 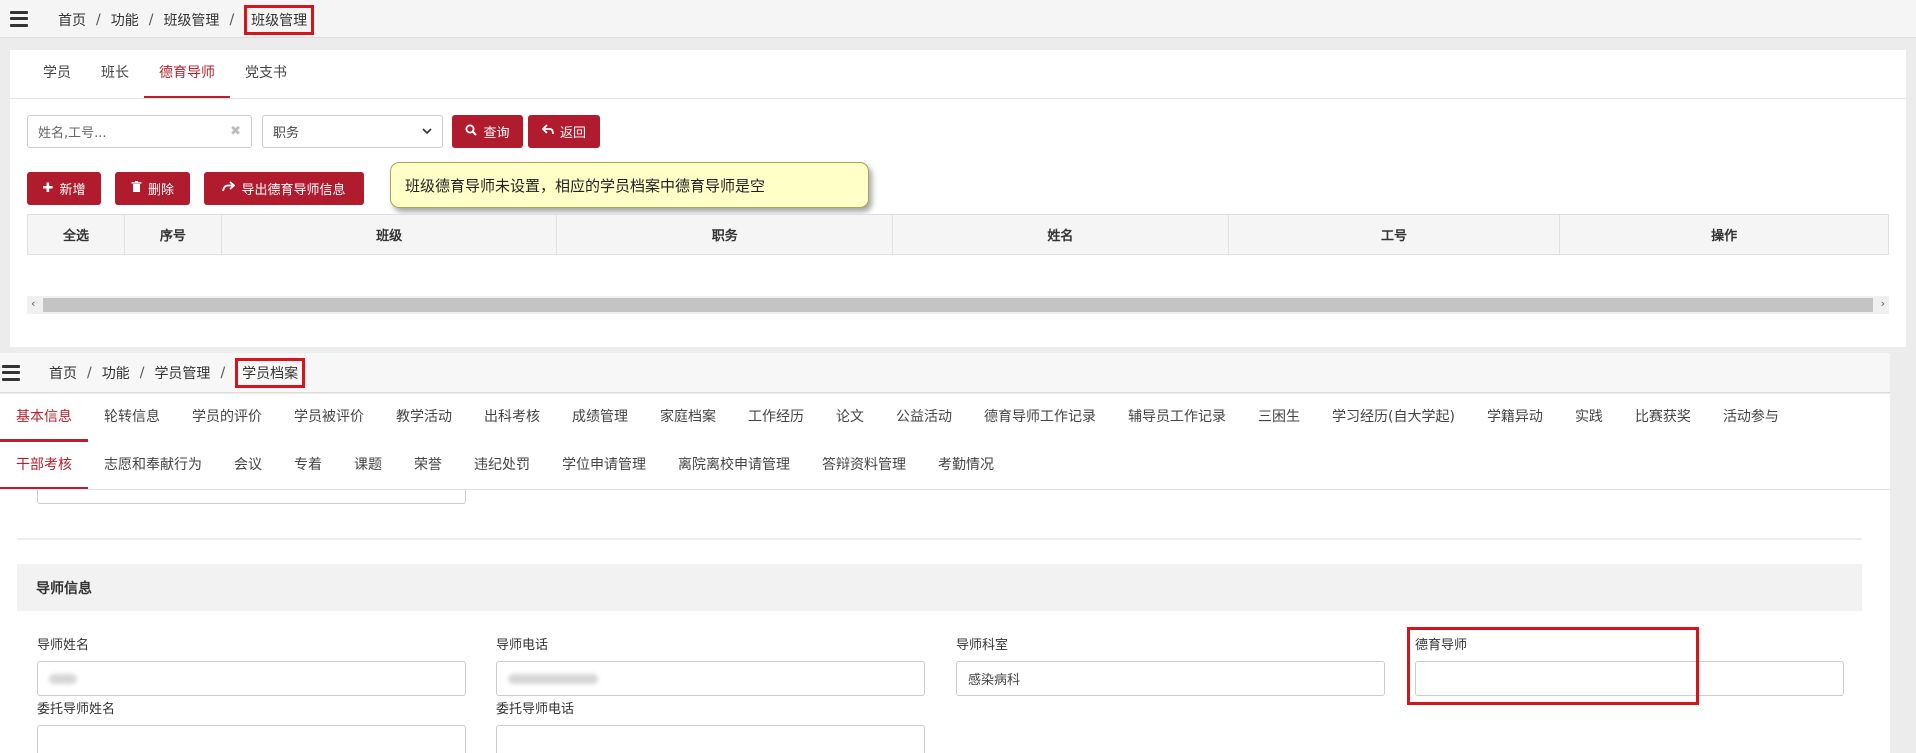 I want to click on tab-practice: 实践, so click(x=1589, y=418).